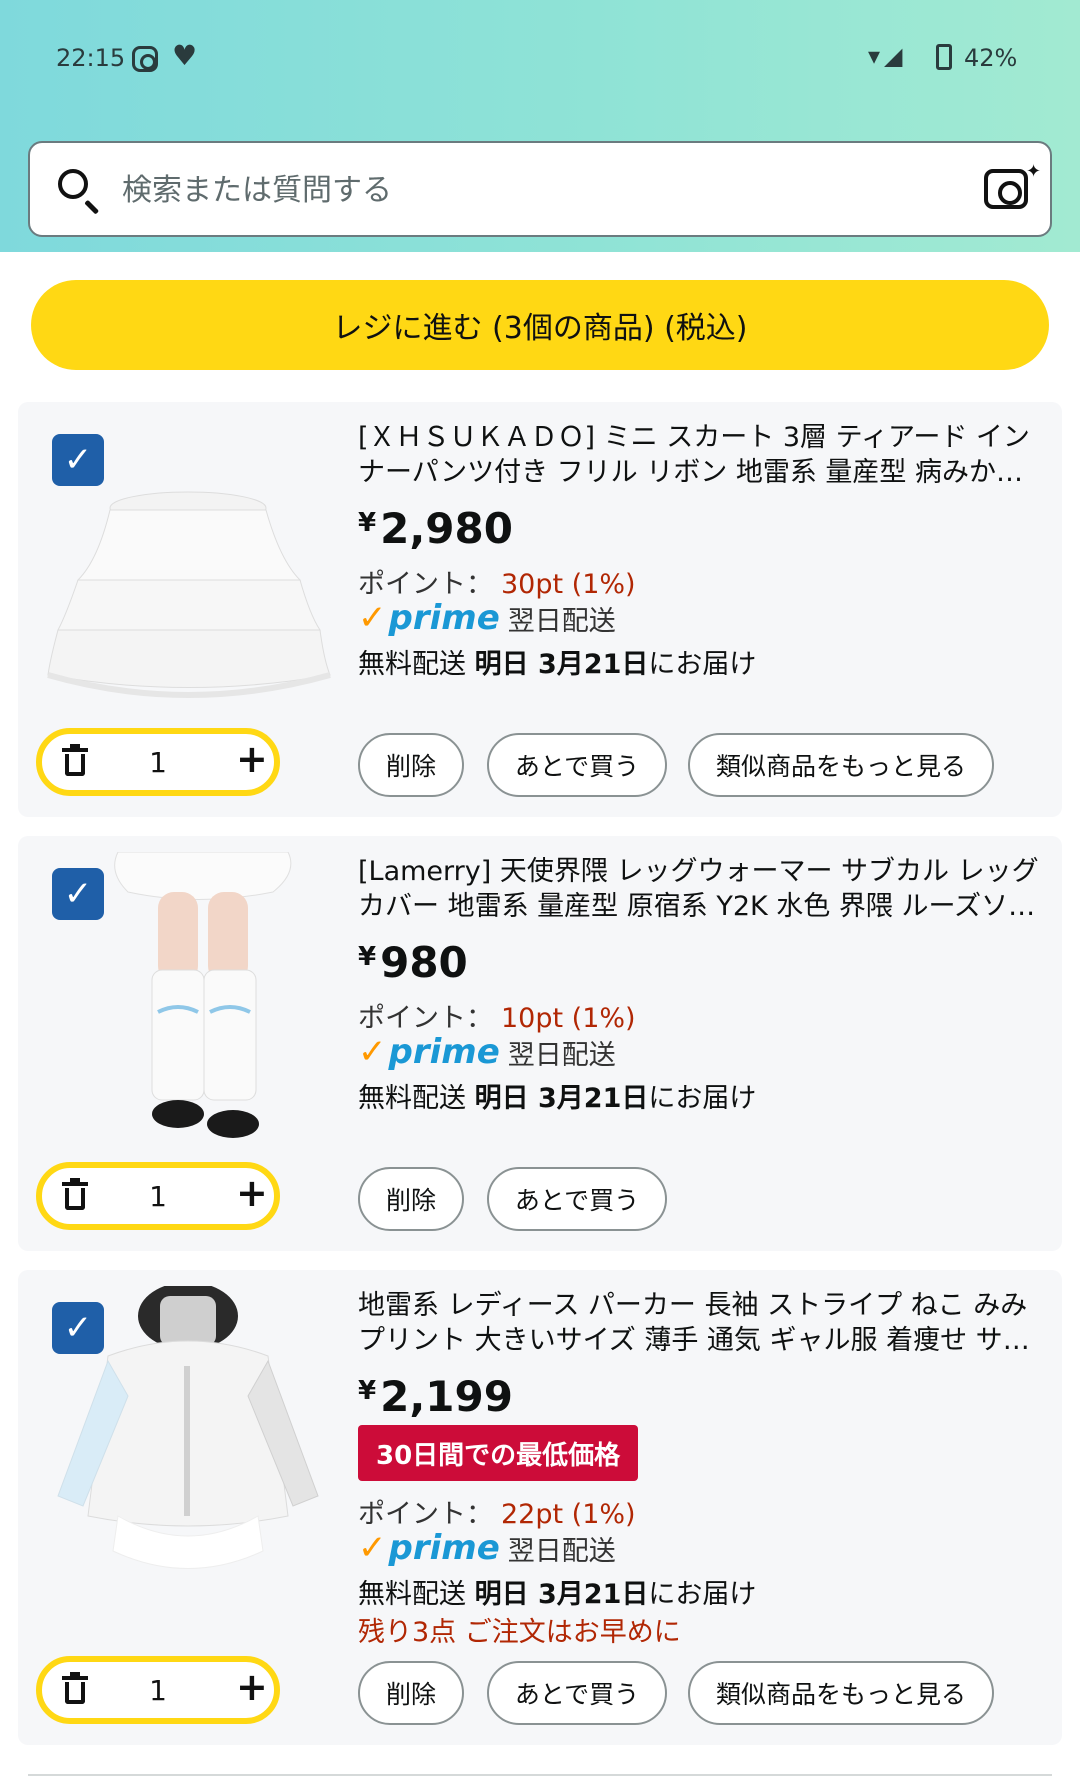  I want to click on item-price: ¥2,199, so click(435, 1396).